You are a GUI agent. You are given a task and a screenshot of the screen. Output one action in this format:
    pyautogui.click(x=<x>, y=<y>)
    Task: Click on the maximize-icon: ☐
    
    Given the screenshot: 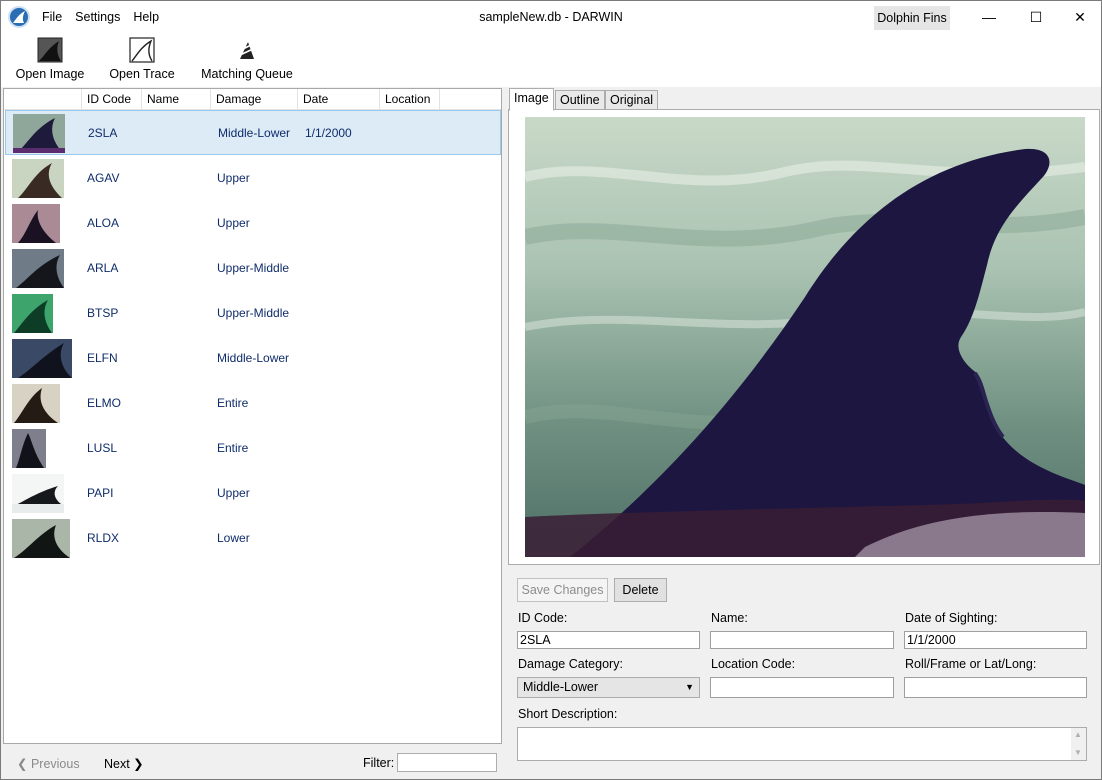 What is the action you would take?
    pyautogui.click(x=1036, y=17)
    